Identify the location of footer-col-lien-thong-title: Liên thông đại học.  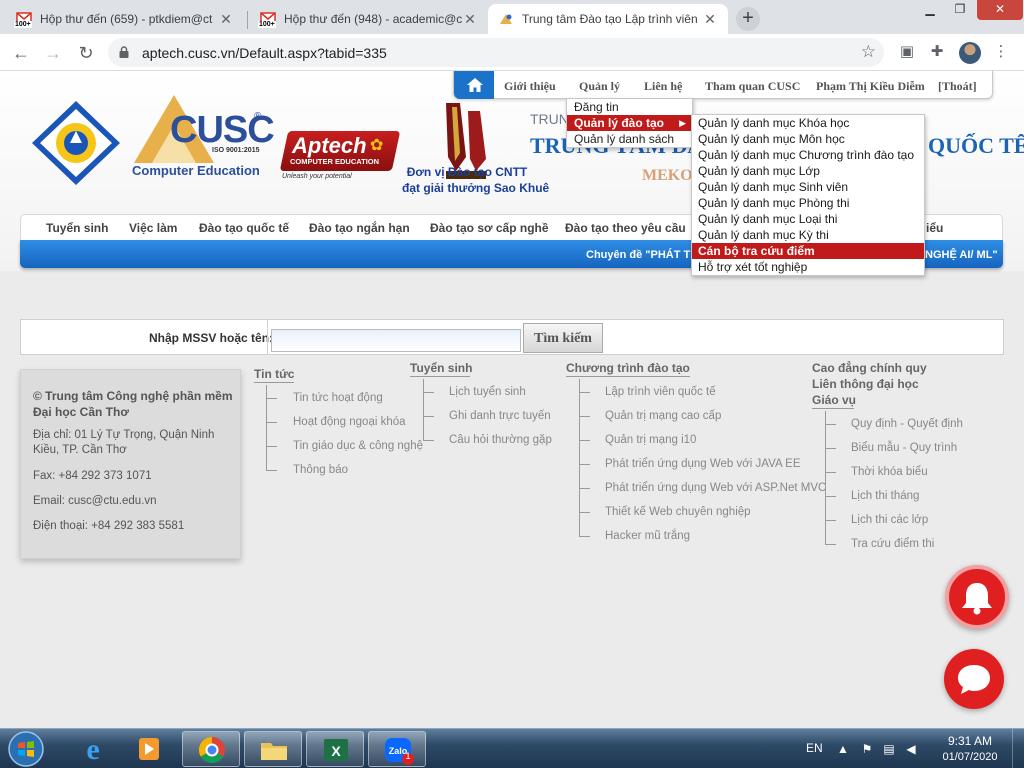
(865, 384).